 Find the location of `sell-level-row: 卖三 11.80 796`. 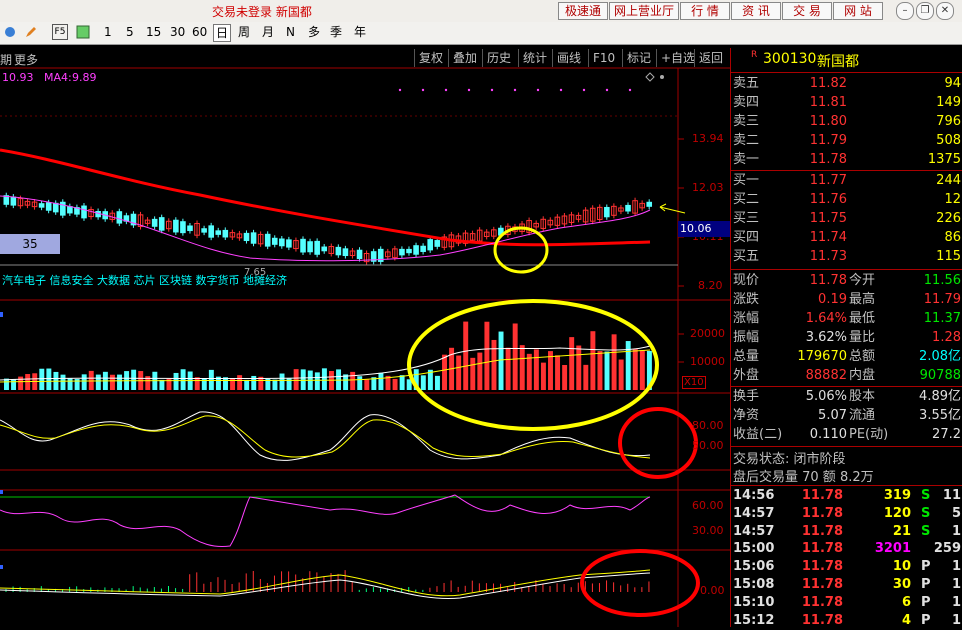

sell-level-row: 卖三 11.80 796 is located at coordinates (846, 121).